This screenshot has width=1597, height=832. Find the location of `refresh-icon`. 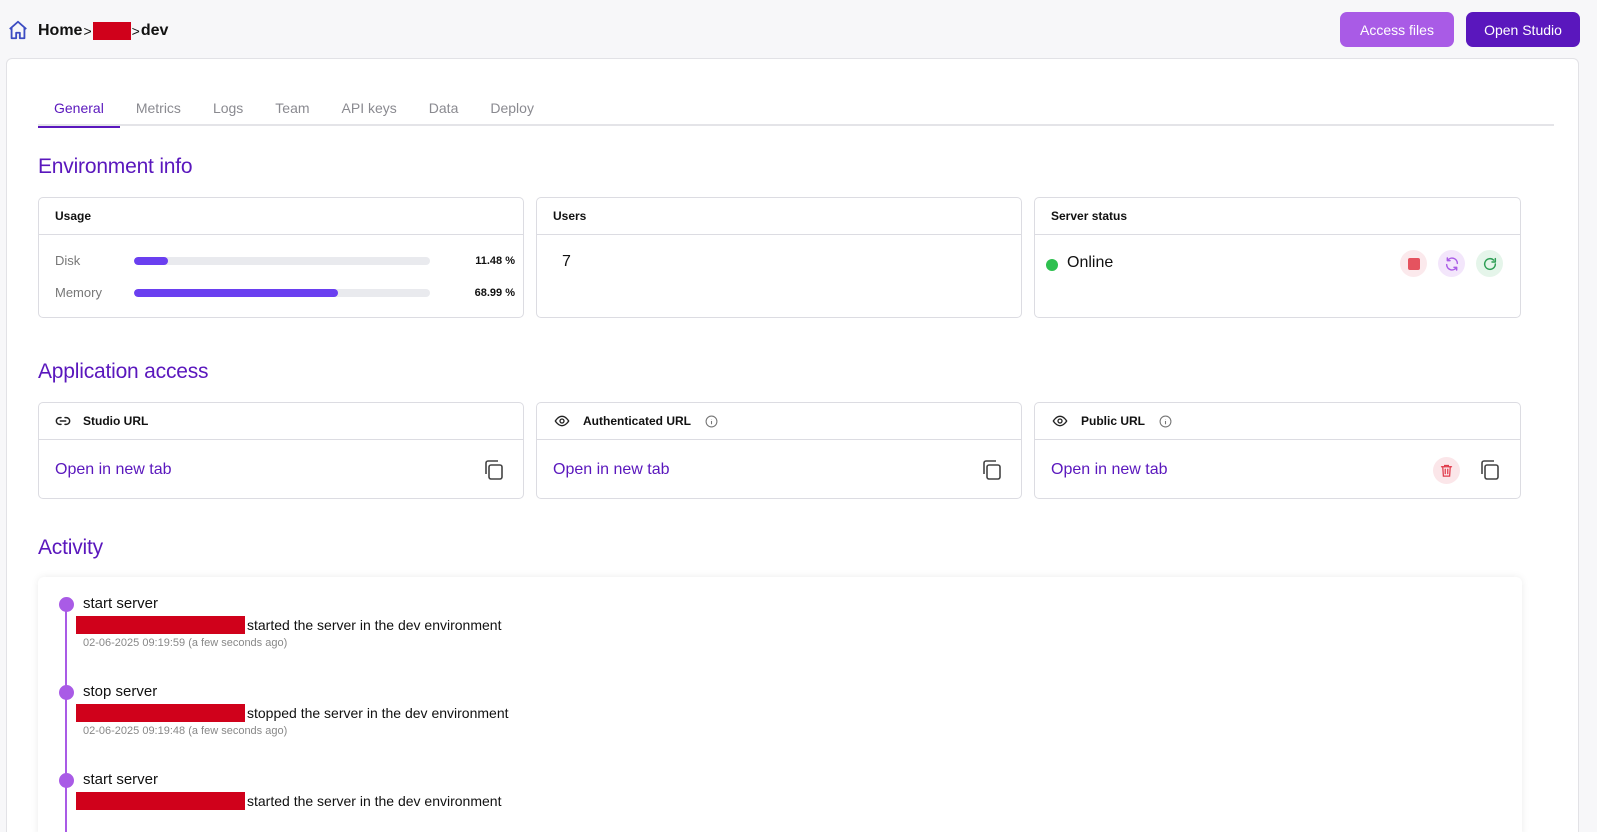

refresh-icon is located at coordinates (1489, 263).